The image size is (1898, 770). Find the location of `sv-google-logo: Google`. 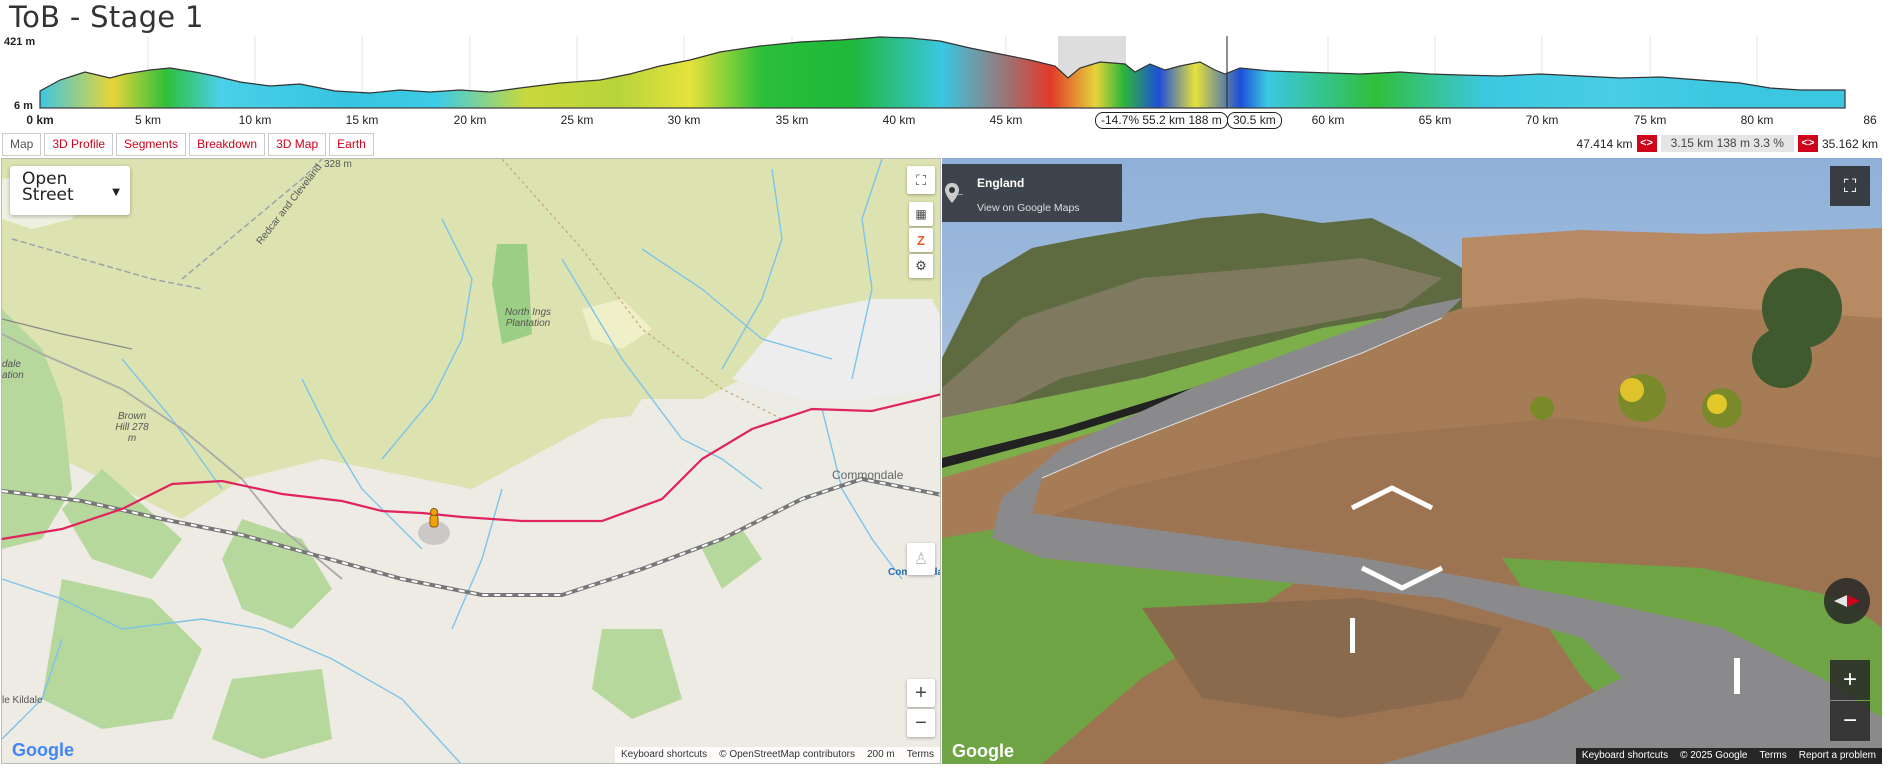

sv-google-logo: Google is located at coordinates (983, 751).